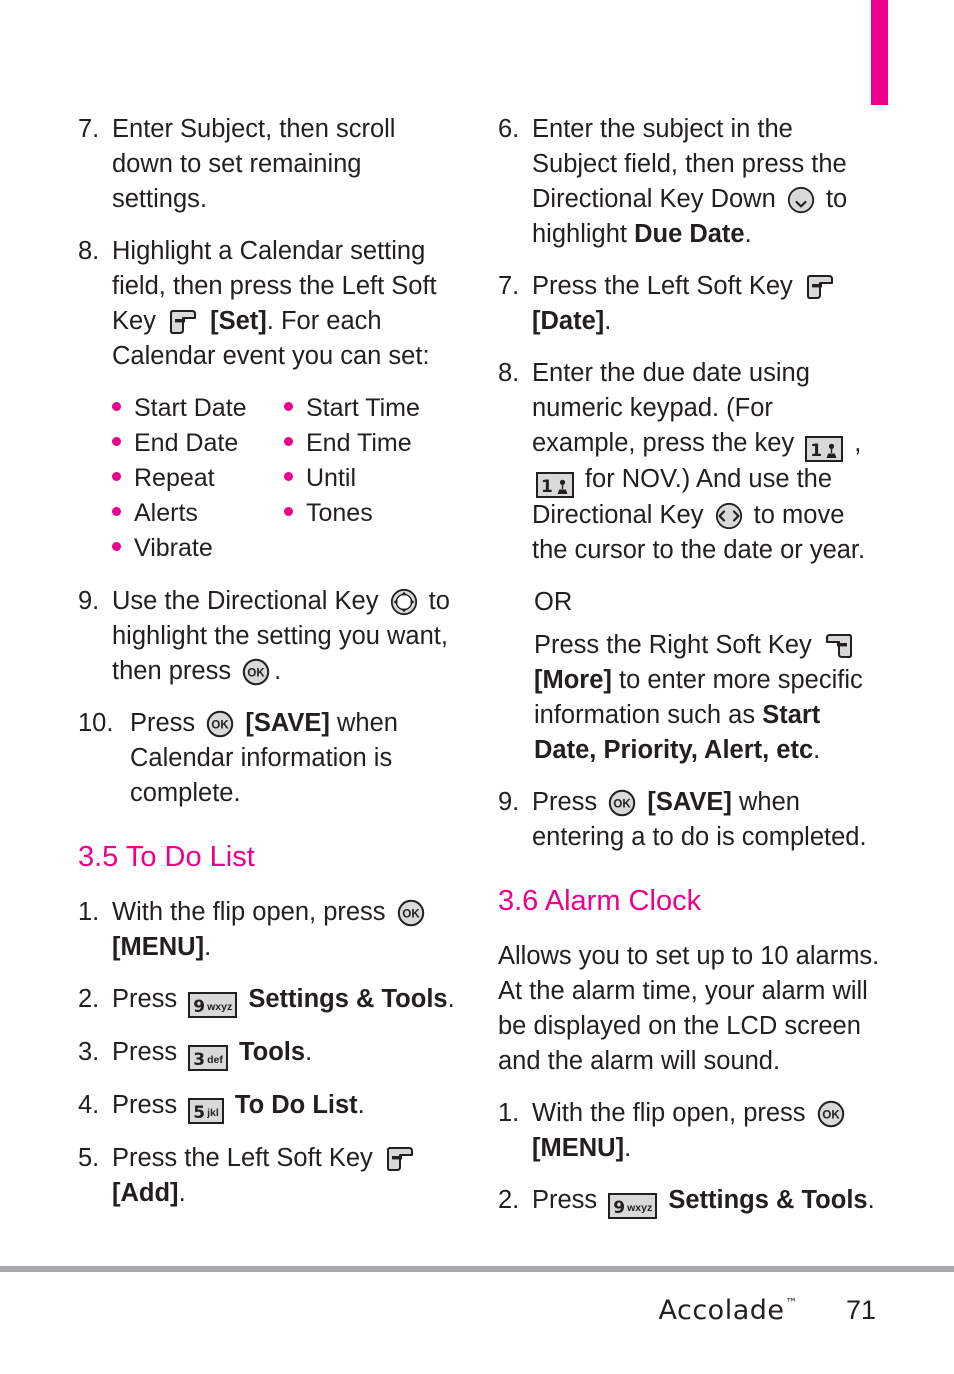  What do you see at coordinates (199, 1060) in the screenshot?
I see `keypad-key-digit: 3` at bounding box center [199, 1060].